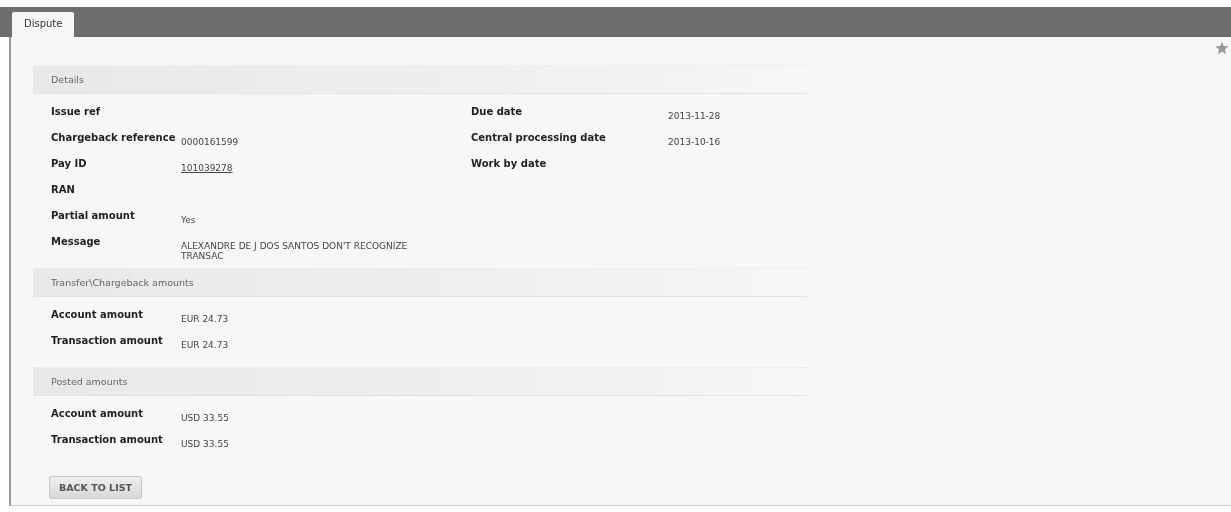 The height and width of the screenshot is (512, 1231). Describe the element at coordinates (210, 142) in the screenshot. I see `field-value: 0000161599` at that location.